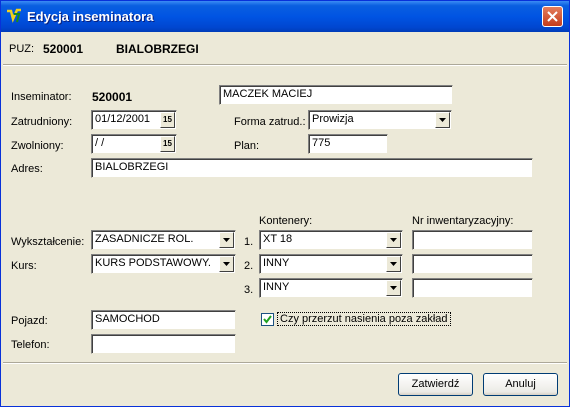 This screenshot has width=570, height=407. What do you see at coordinates (472, 288) in the screenshot?
I see `kontener-3-inventory-field` at bounding box center [472, 288].